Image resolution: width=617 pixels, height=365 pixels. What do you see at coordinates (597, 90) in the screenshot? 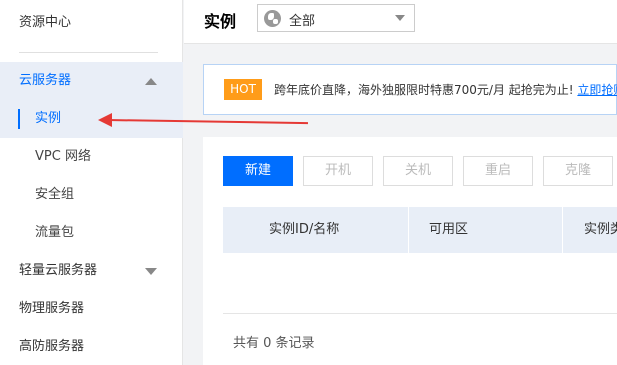
I see `promo-link: 立即抢购` at bounding box center [597, 90].